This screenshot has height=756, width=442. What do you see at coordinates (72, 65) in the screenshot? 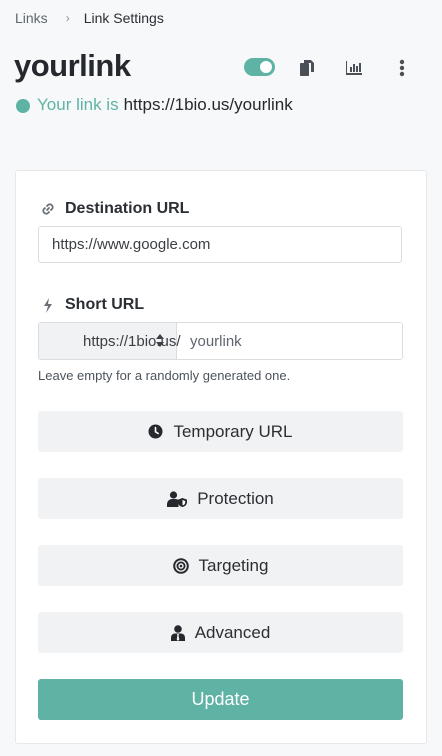
I see `page-title: yourlink` at bounding box center [72, 65].